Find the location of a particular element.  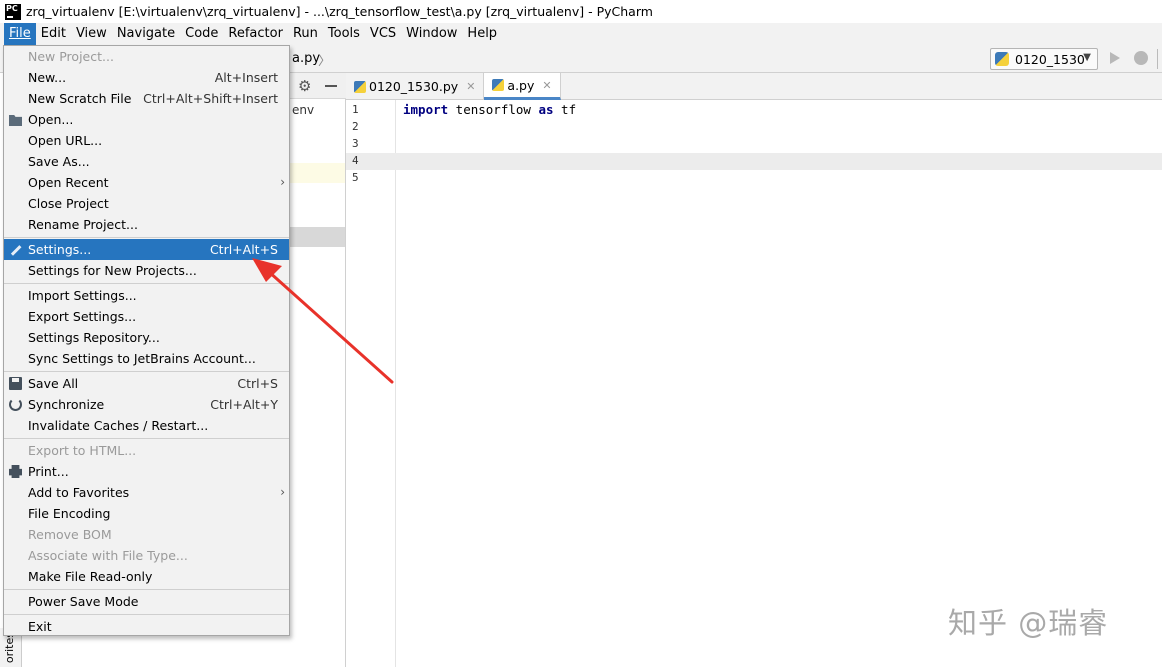

run-configuration-label: 0120_1530 is located at coordinates (1050, 59).